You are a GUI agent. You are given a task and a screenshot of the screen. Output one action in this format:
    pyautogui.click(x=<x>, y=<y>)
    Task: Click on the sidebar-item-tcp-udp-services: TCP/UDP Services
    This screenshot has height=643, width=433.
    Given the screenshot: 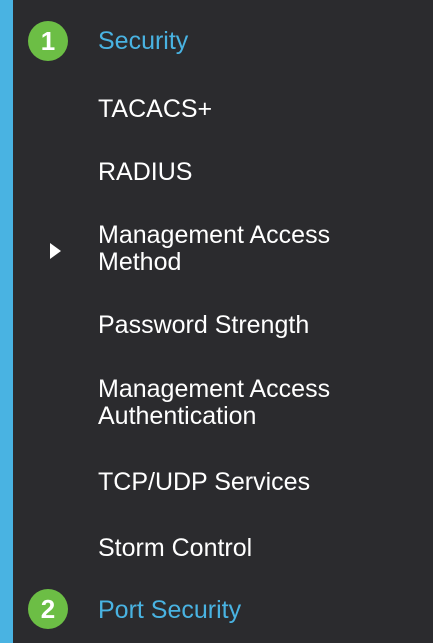 What is the action you would take?
    pyautogui.click(x=216, y=483)
    